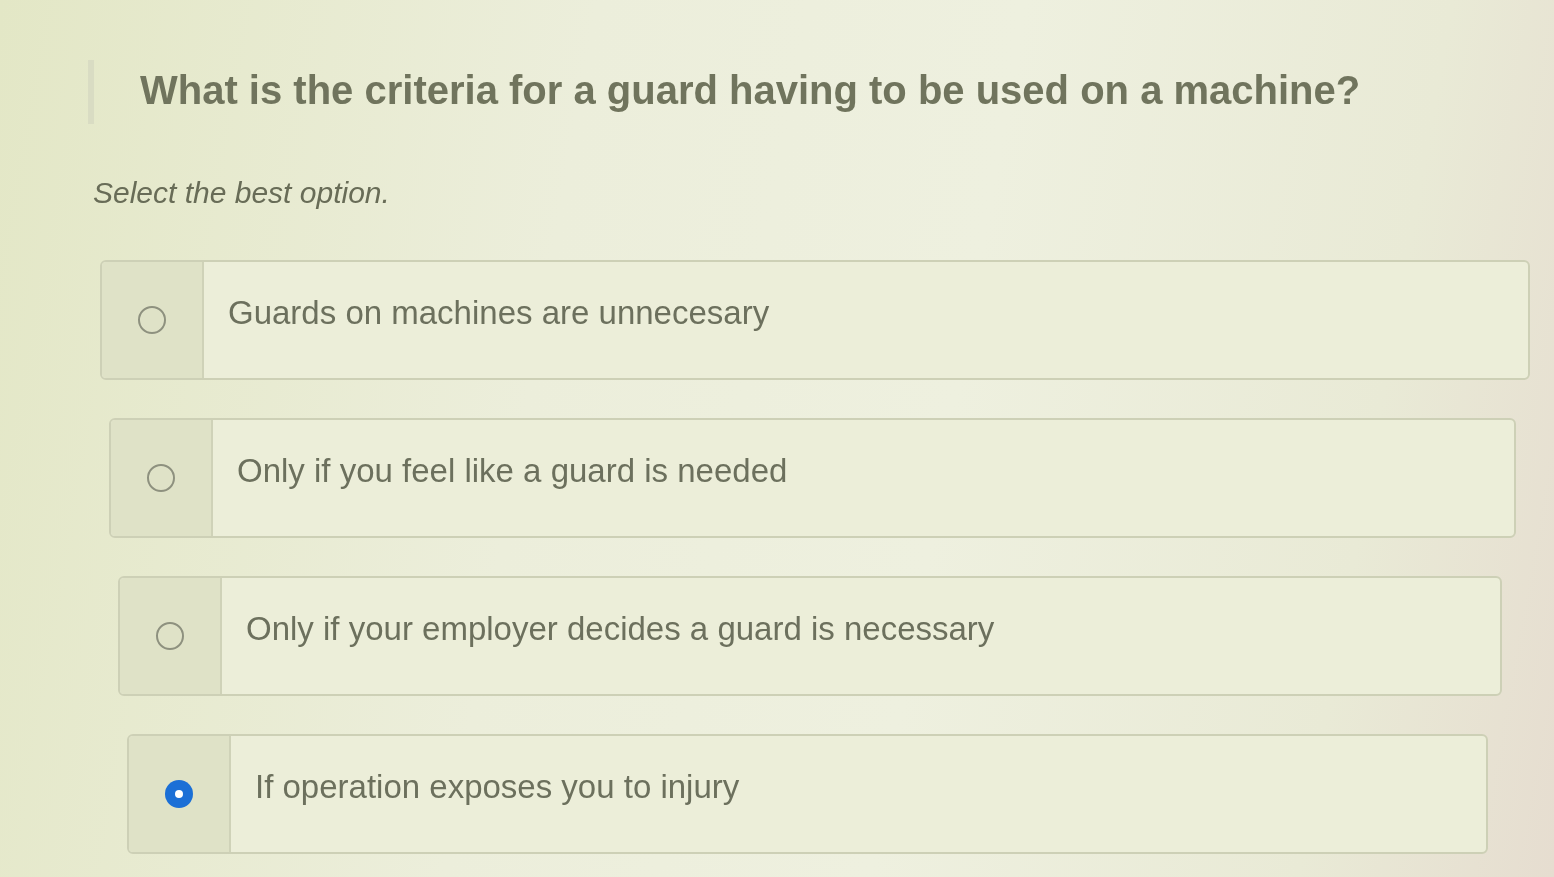 The width and height of the screenshot is (1554, 877). I want to click on option-text: Only if your employer decides a guard is necessary, so click(620, 629).